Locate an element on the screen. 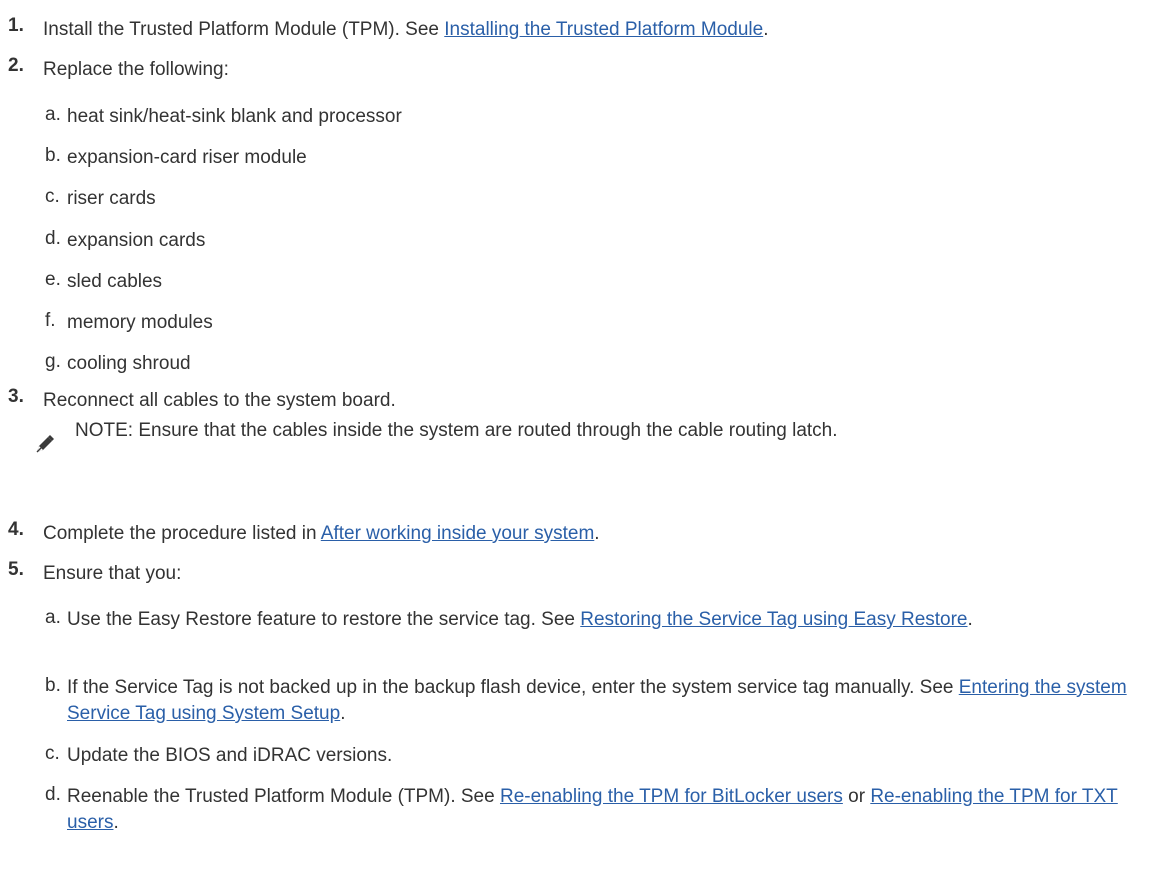 The image size is (1152, 879). step-number: 5. is located at coordinates (16, 569).